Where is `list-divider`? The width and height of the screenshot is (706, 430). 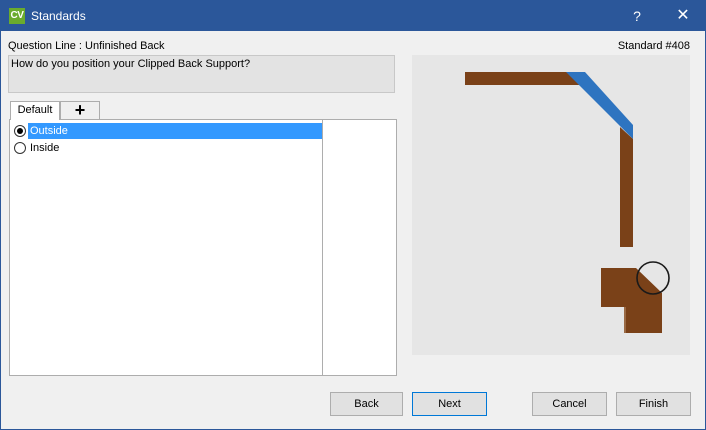
list-divider is located at coordinates (322, 247).